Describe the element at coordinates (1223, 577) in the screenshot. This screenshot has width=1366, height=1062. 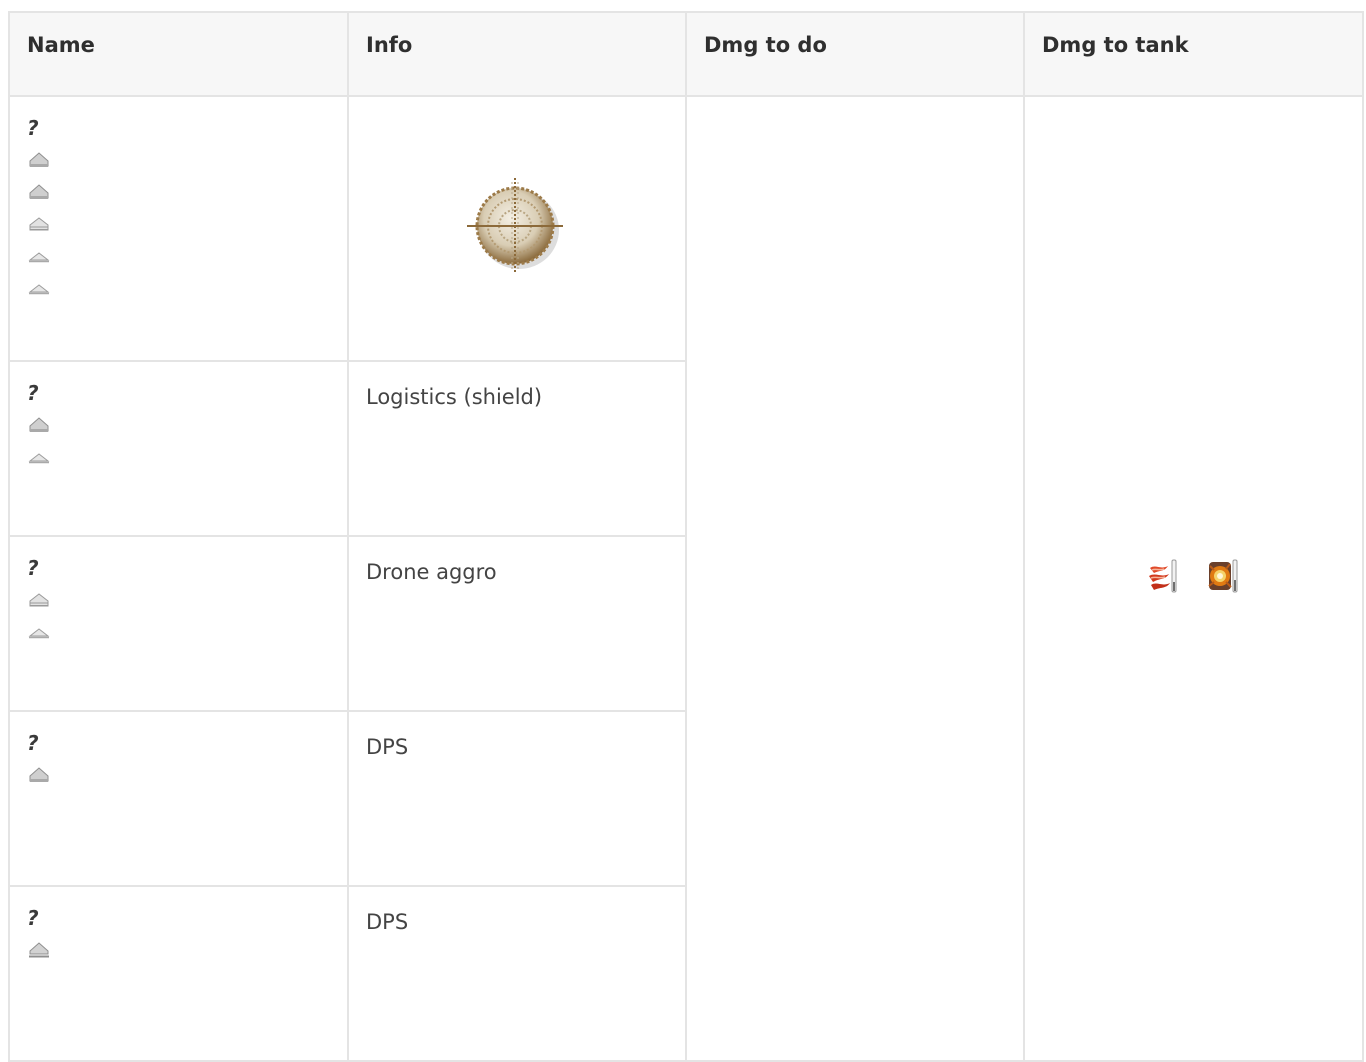
I see `explosive-damage-icon` at that location.